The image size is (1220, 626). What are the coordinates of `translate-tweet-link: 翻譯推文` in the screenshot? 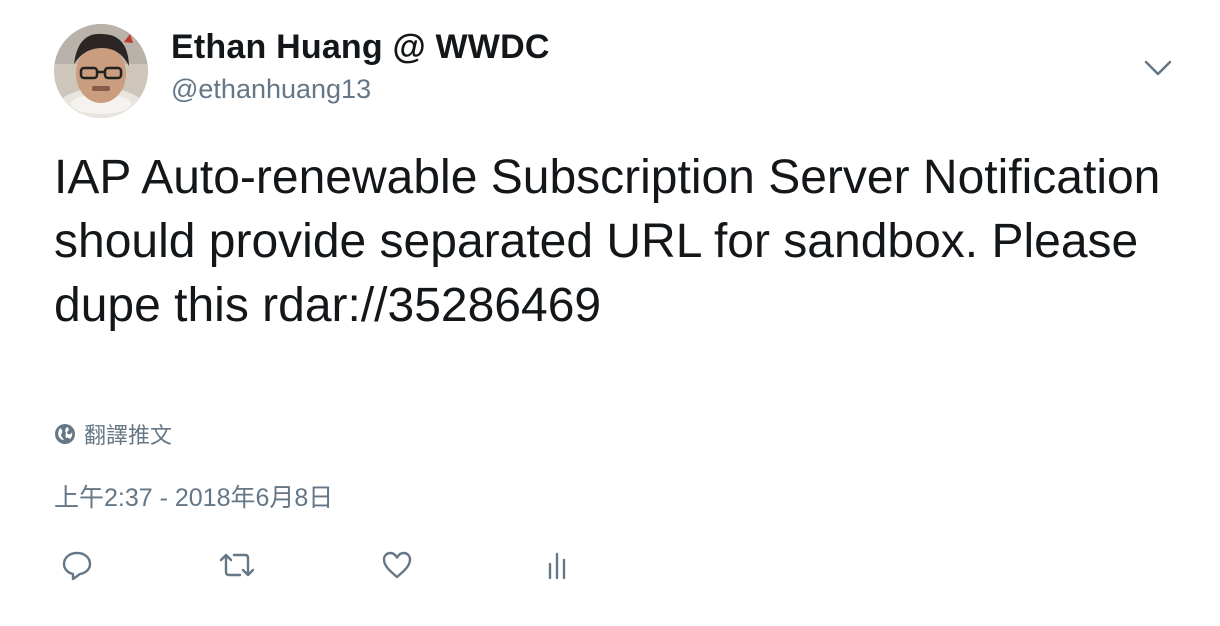 It's located at (113, 434).